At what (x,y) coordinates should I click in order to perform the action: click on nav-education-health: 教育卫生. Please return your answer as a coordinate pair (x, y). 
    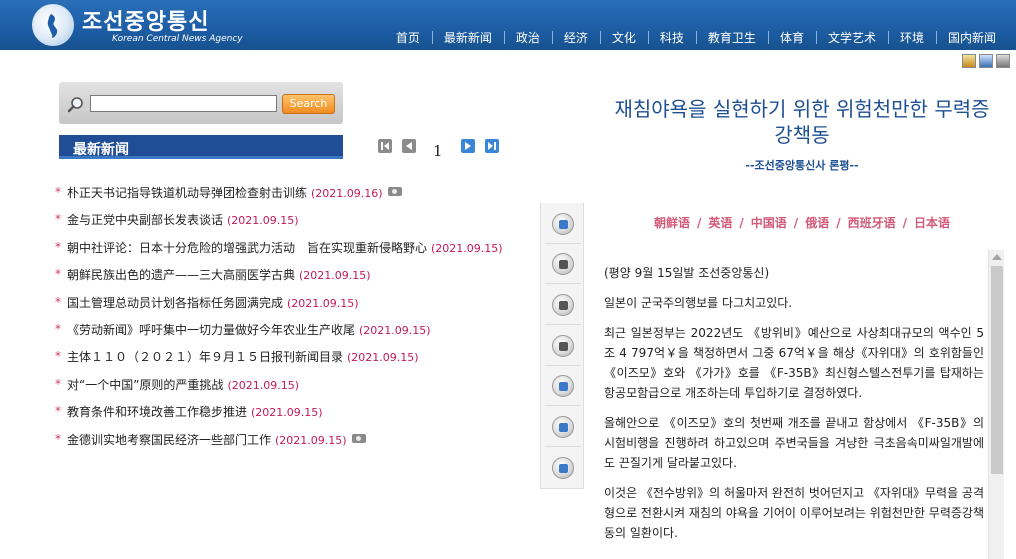
    Looking at the image, I should click on (731, 37).